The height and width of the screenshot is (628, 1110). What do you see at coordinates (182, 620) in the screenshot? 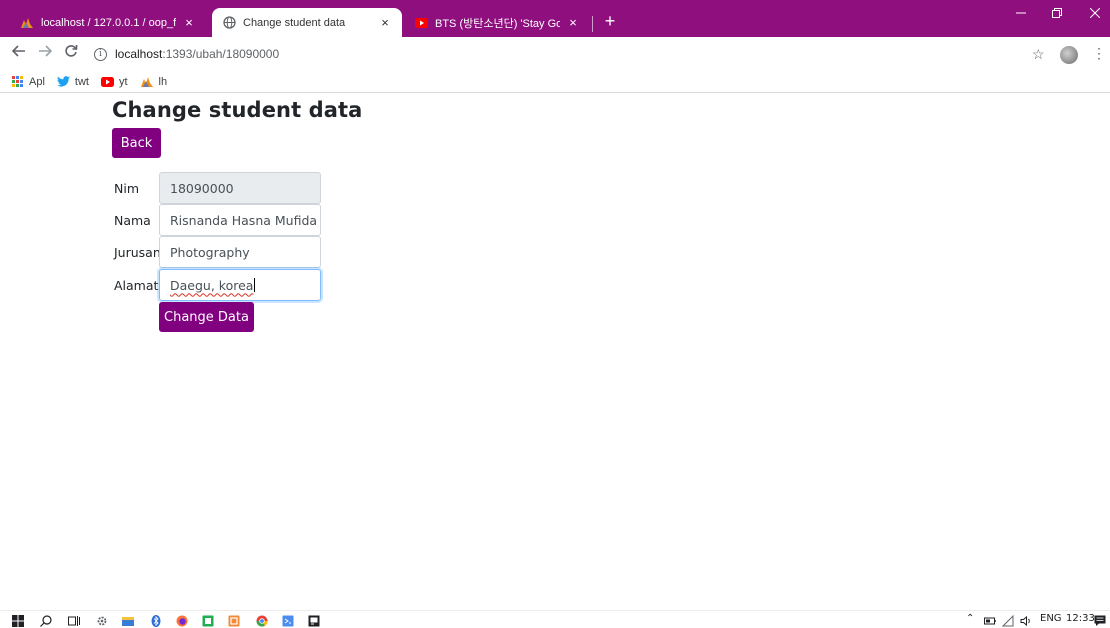
I see `firefox-icon` at bounding box center [182, 620].